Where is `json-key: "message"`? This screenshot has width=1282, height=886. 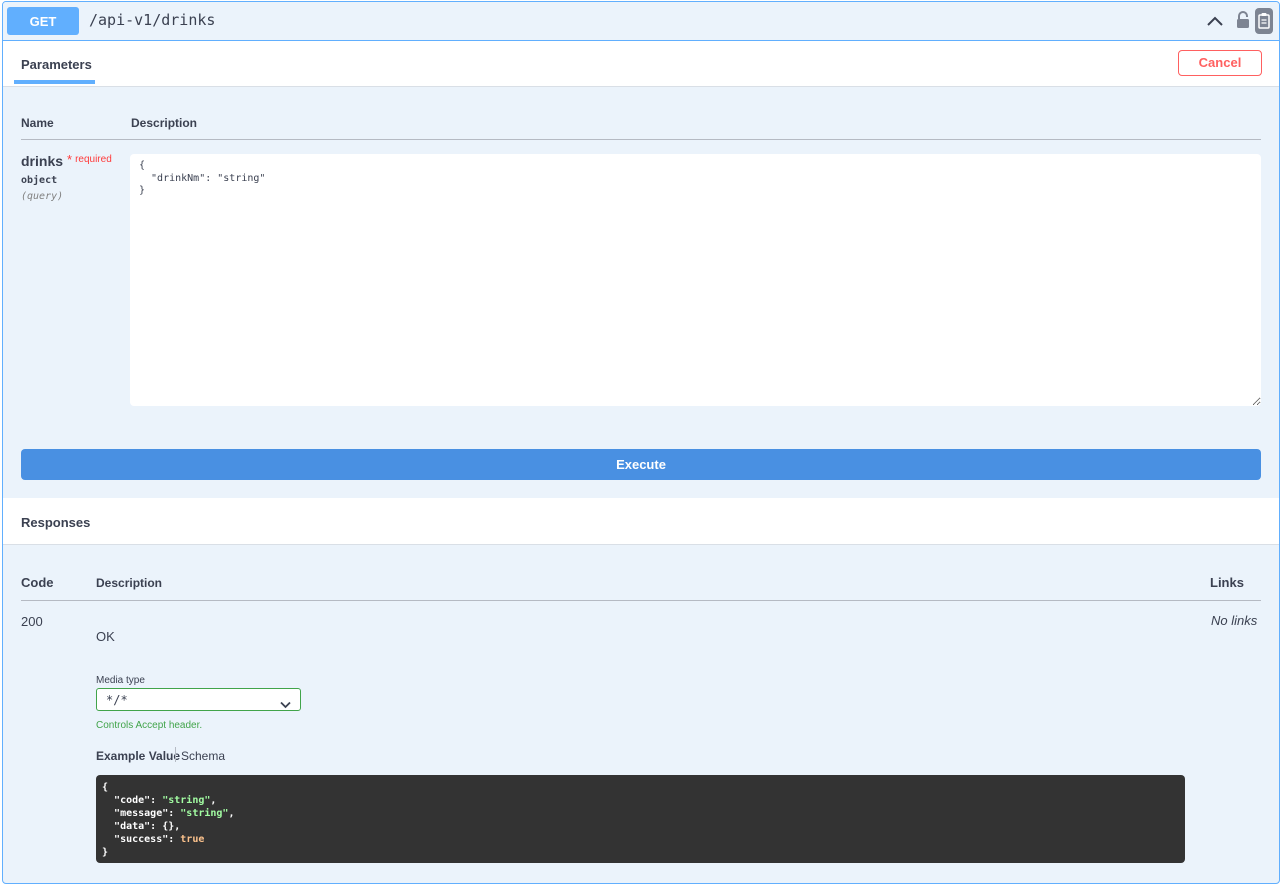
json-key: "message" is located at coordinates (141, 813).